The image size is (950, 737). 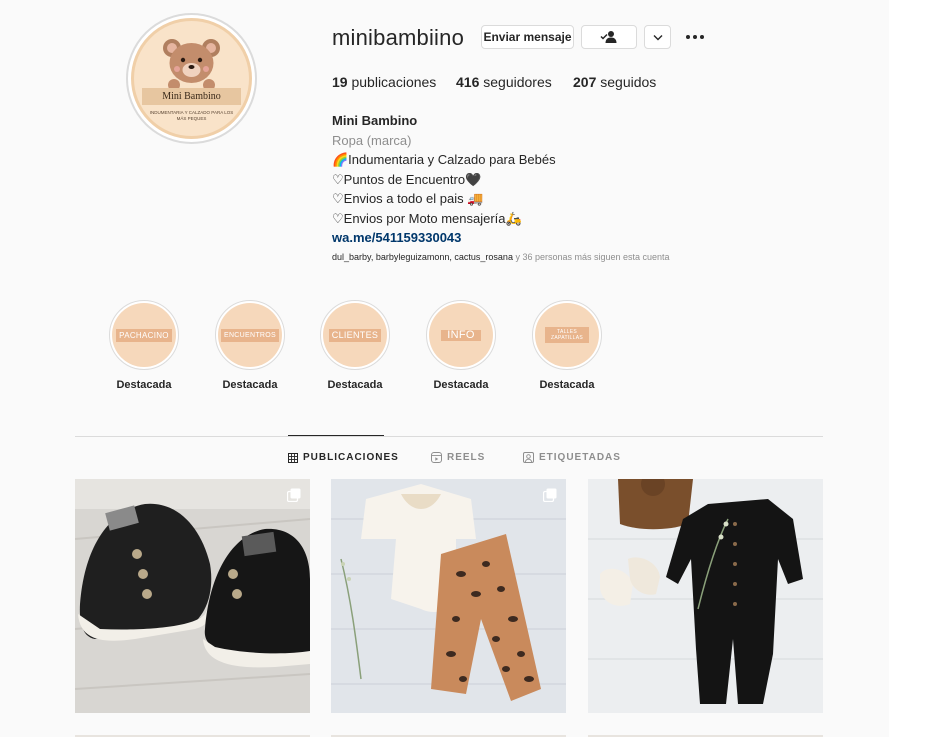 I want to click on highlight-cover: ENCUENTROS, so click(x=250, y=335).